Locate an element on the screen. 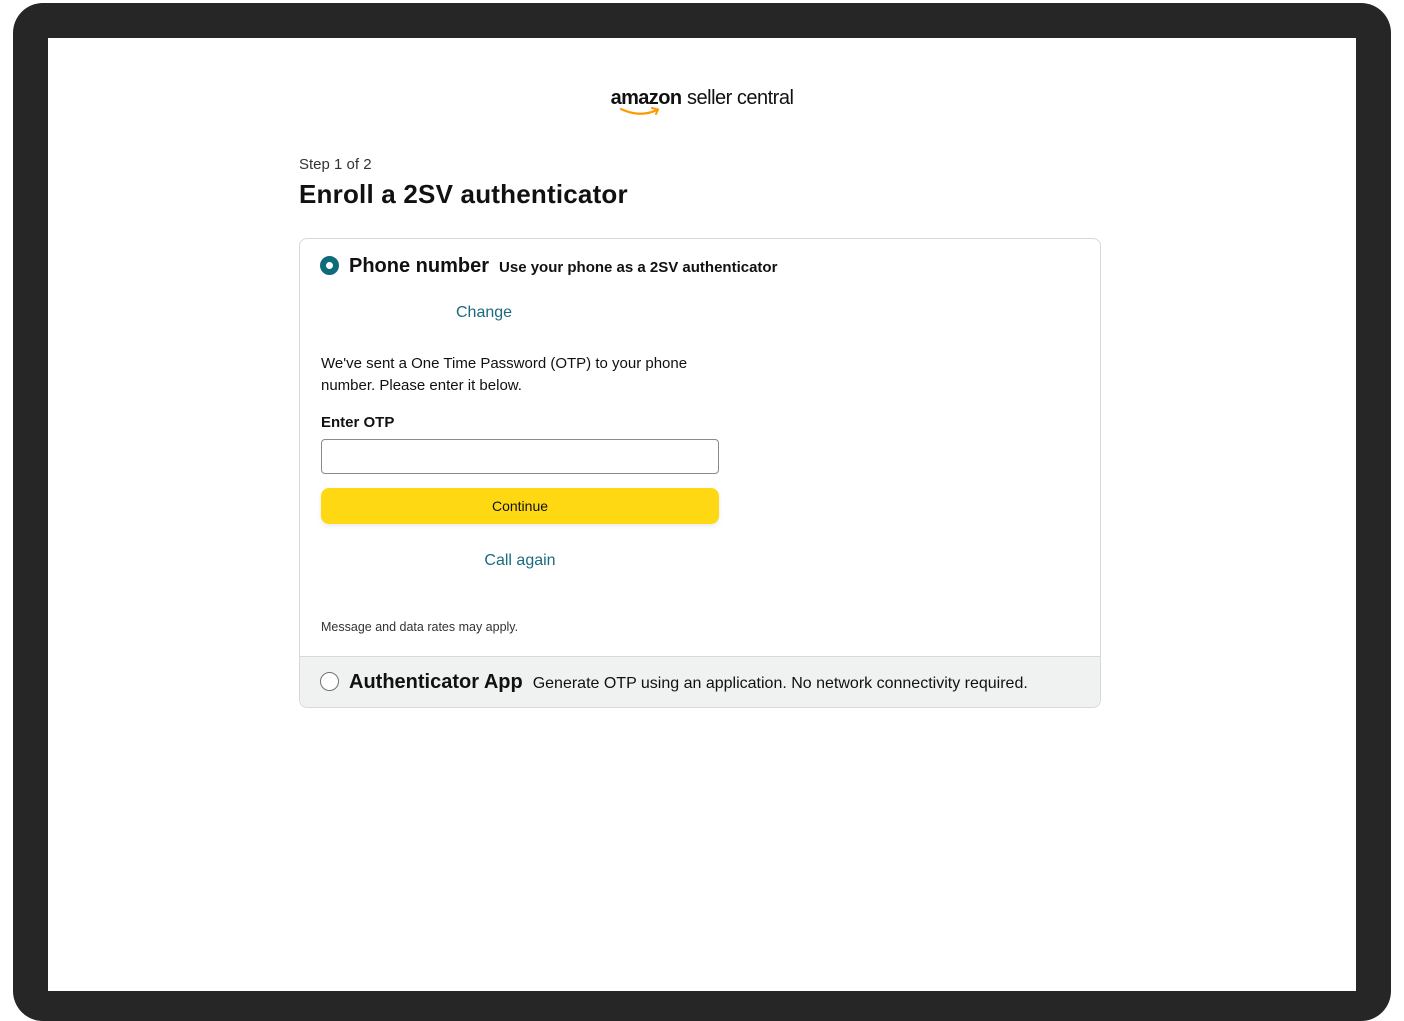 This screenshot has height=1021, width=1404. page-title: Enroll a 2SV authenticator is located at coordinates (463, 194).